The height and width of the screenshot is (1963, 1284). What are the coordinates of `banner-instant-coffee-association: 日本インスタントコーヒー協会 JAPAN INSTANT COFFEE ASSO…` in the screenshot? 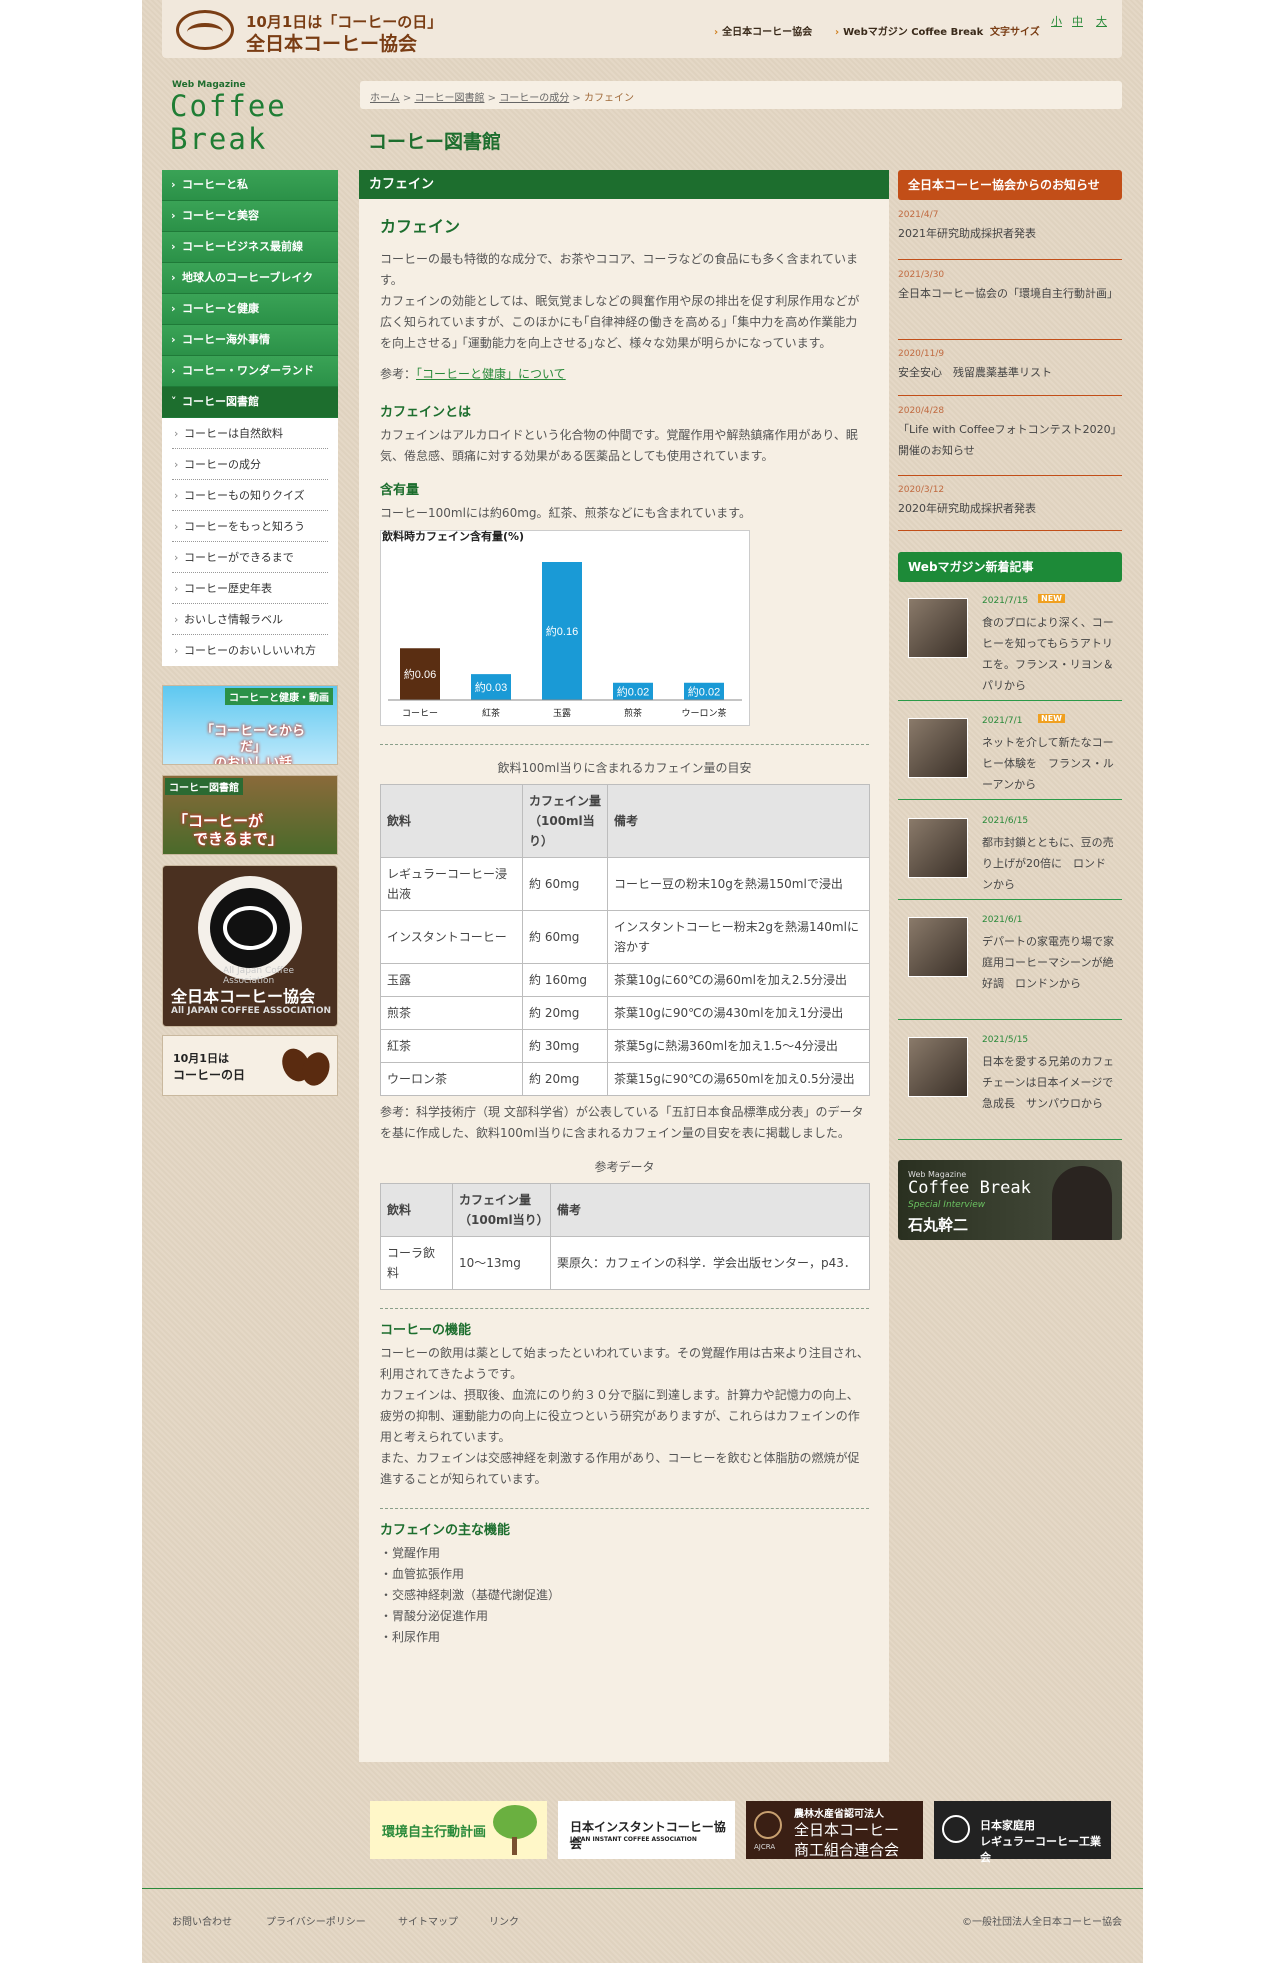 It's located at (646, 1830).